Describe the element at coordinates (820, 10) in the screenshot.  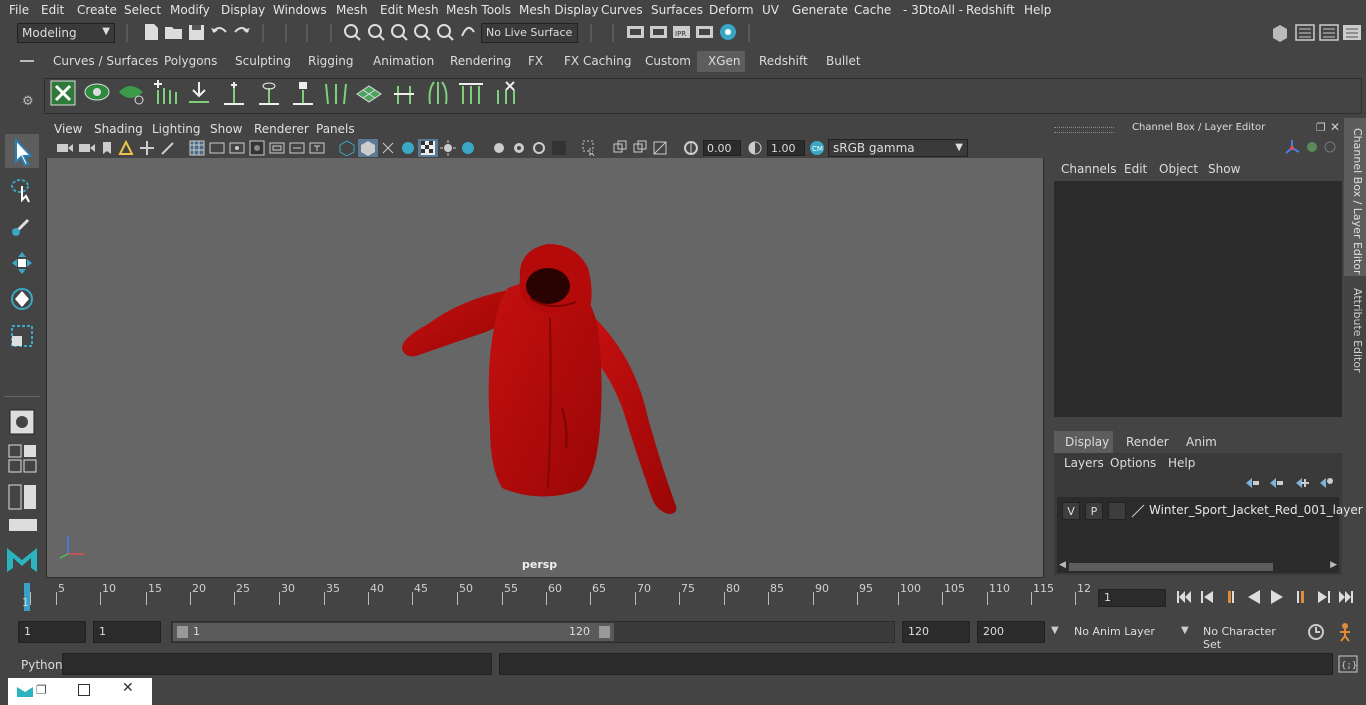
I see `menu-generate: Generate` at that location.